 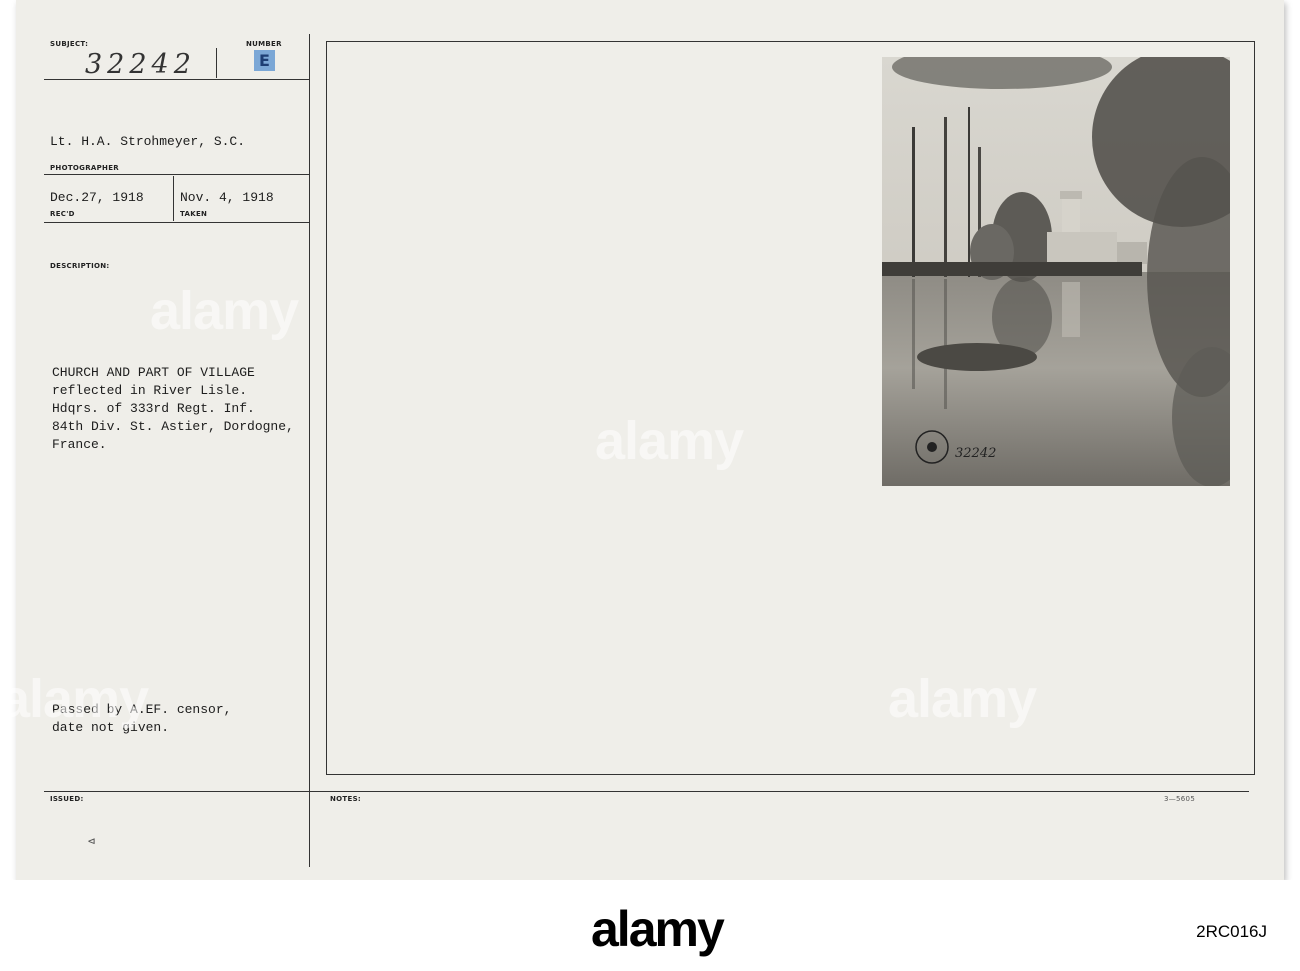 I want to click on subject-number-handwritten: 32242, so click(x=140, y=64).